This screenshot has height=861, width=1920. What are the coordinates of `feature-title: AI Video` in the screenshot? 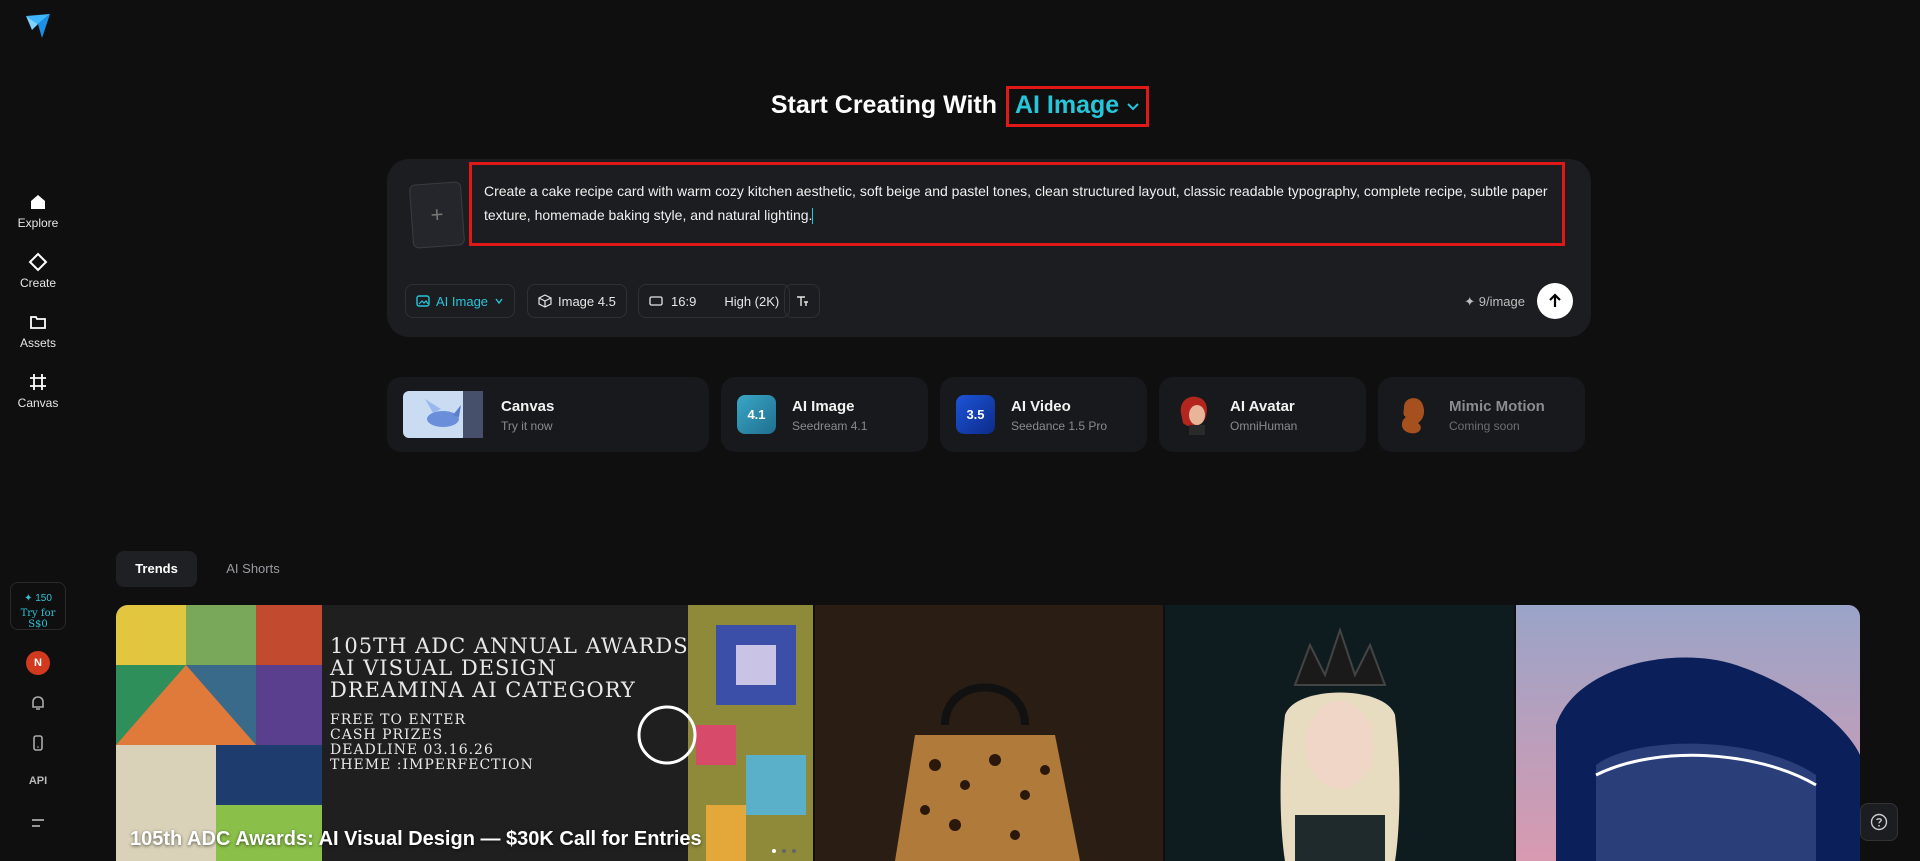 It's located at (1041, 406).